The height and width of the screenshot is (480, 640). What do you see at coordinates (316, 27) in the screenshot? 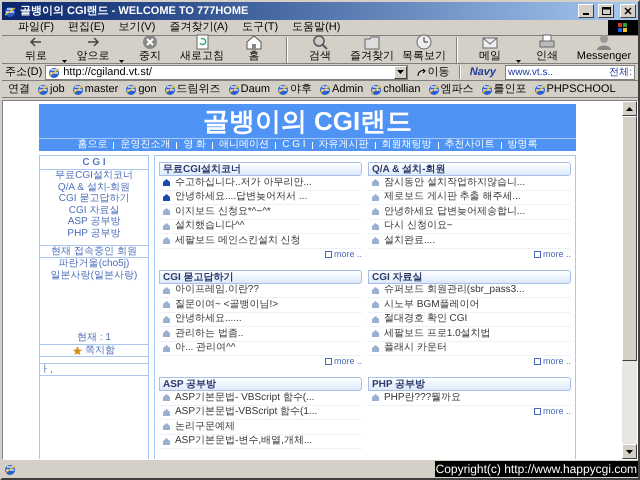
I see `menu-item: 도움말(H)` at bounding box center [316, 27].